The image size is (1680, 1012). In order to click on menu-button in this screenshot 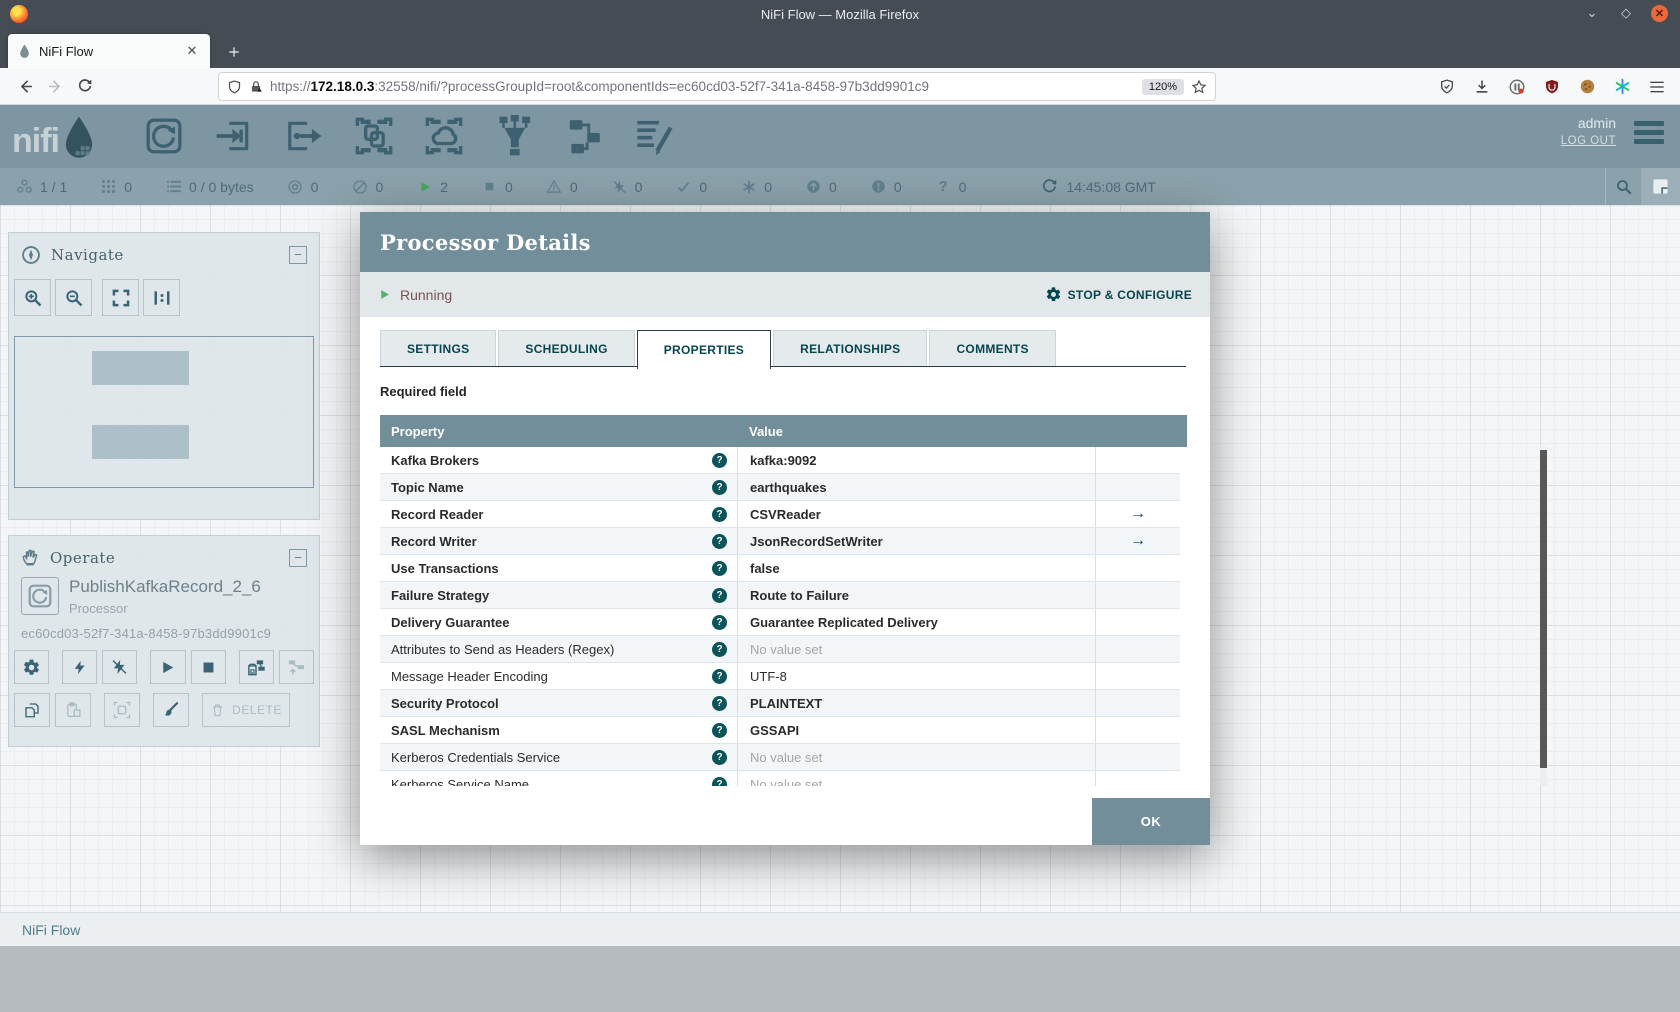, I will do `click(1657, 87)`.